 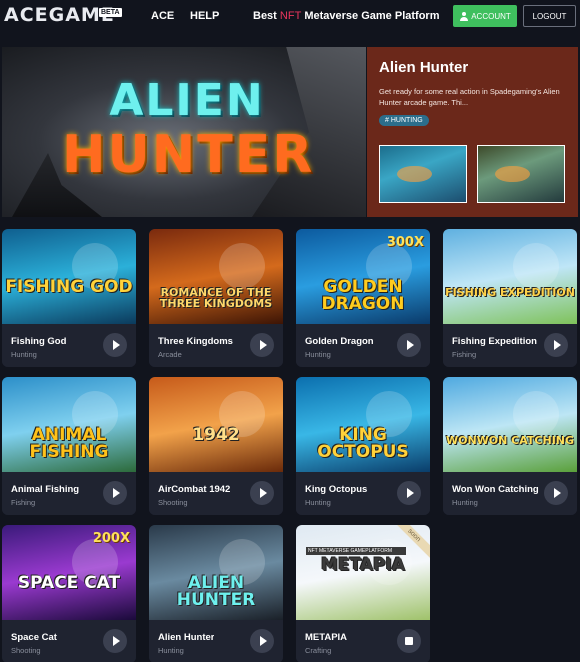 I want to click on art-title: WONWON CATCHING, so click(x=510, y=440).